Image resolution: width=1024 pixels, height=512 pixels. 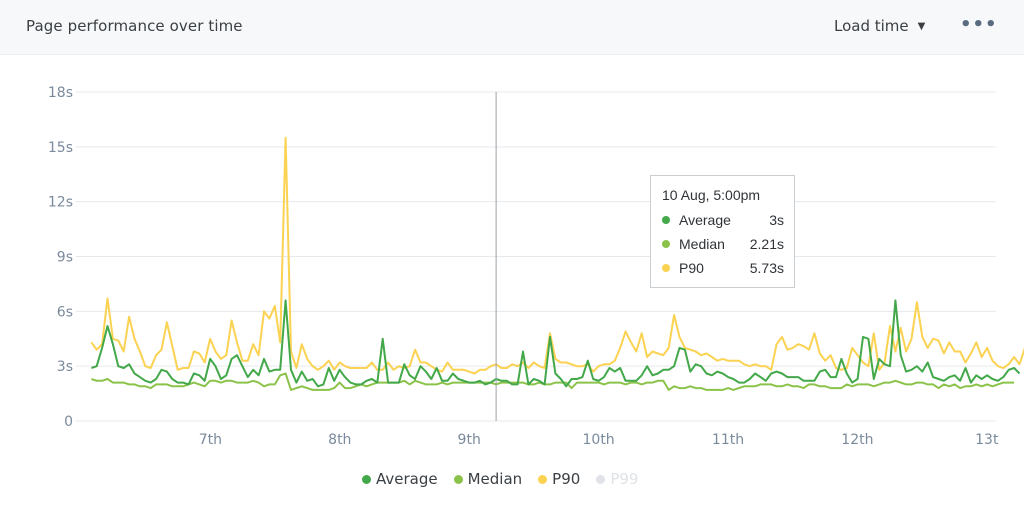 What do you see at coordinates (624, 479) in the screenshot?
I see `legend-label: P99` at bounding box center [624, 479].